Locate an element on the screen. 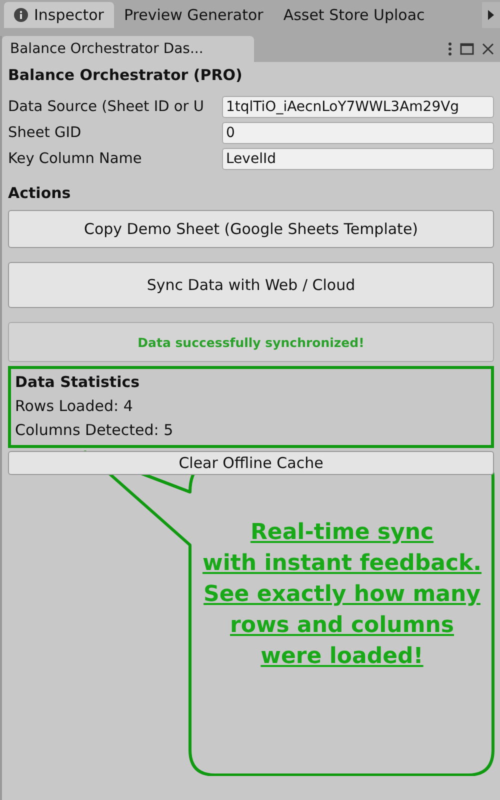  heading: Balance Orchestrator (PRO) is located at coordinates (126, 75).